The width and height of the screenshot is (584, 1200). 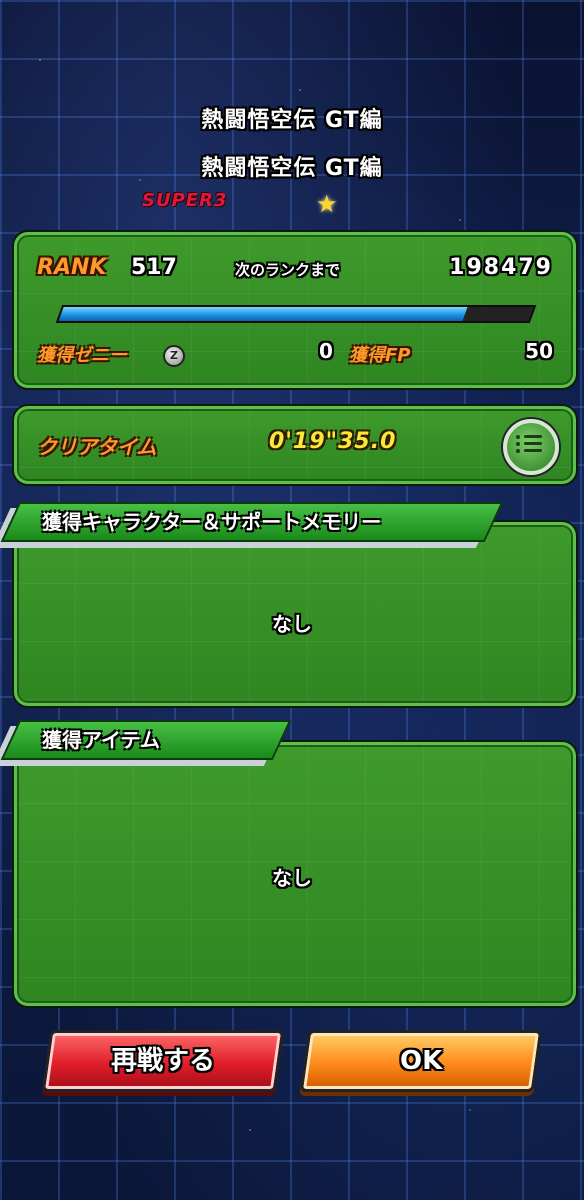 I want to click on ok-button: OK, so click(x=421, y=1061).